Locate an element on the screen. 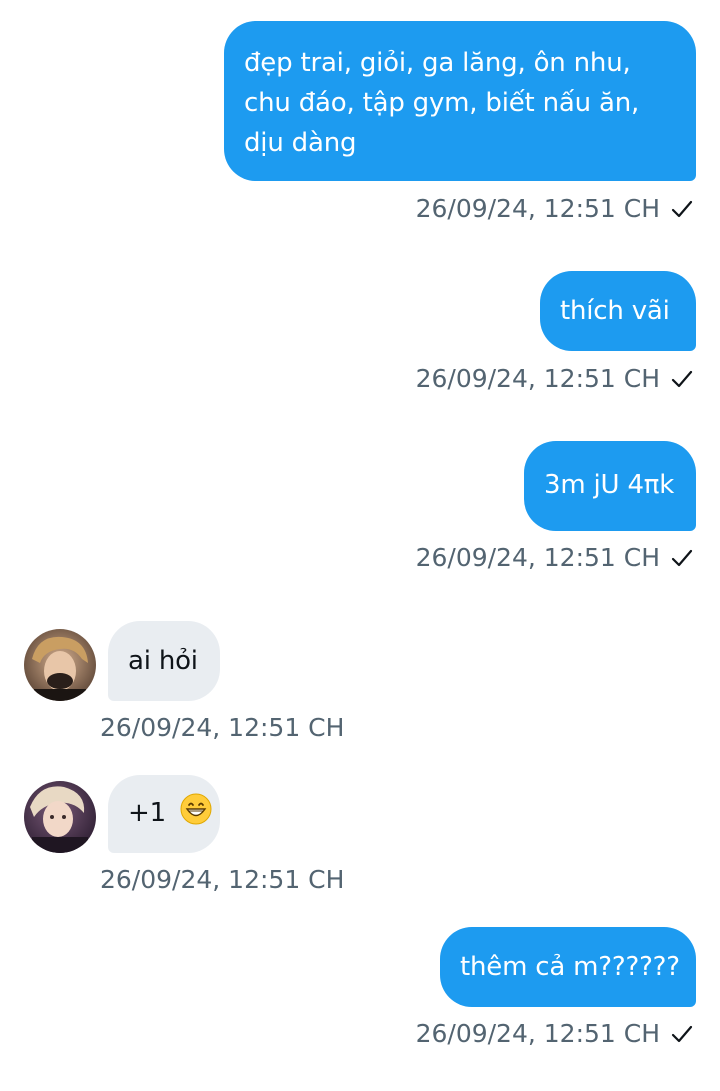  outgoing-message-bubble: thêm cả m?????? is located at coordinates (568, 967).